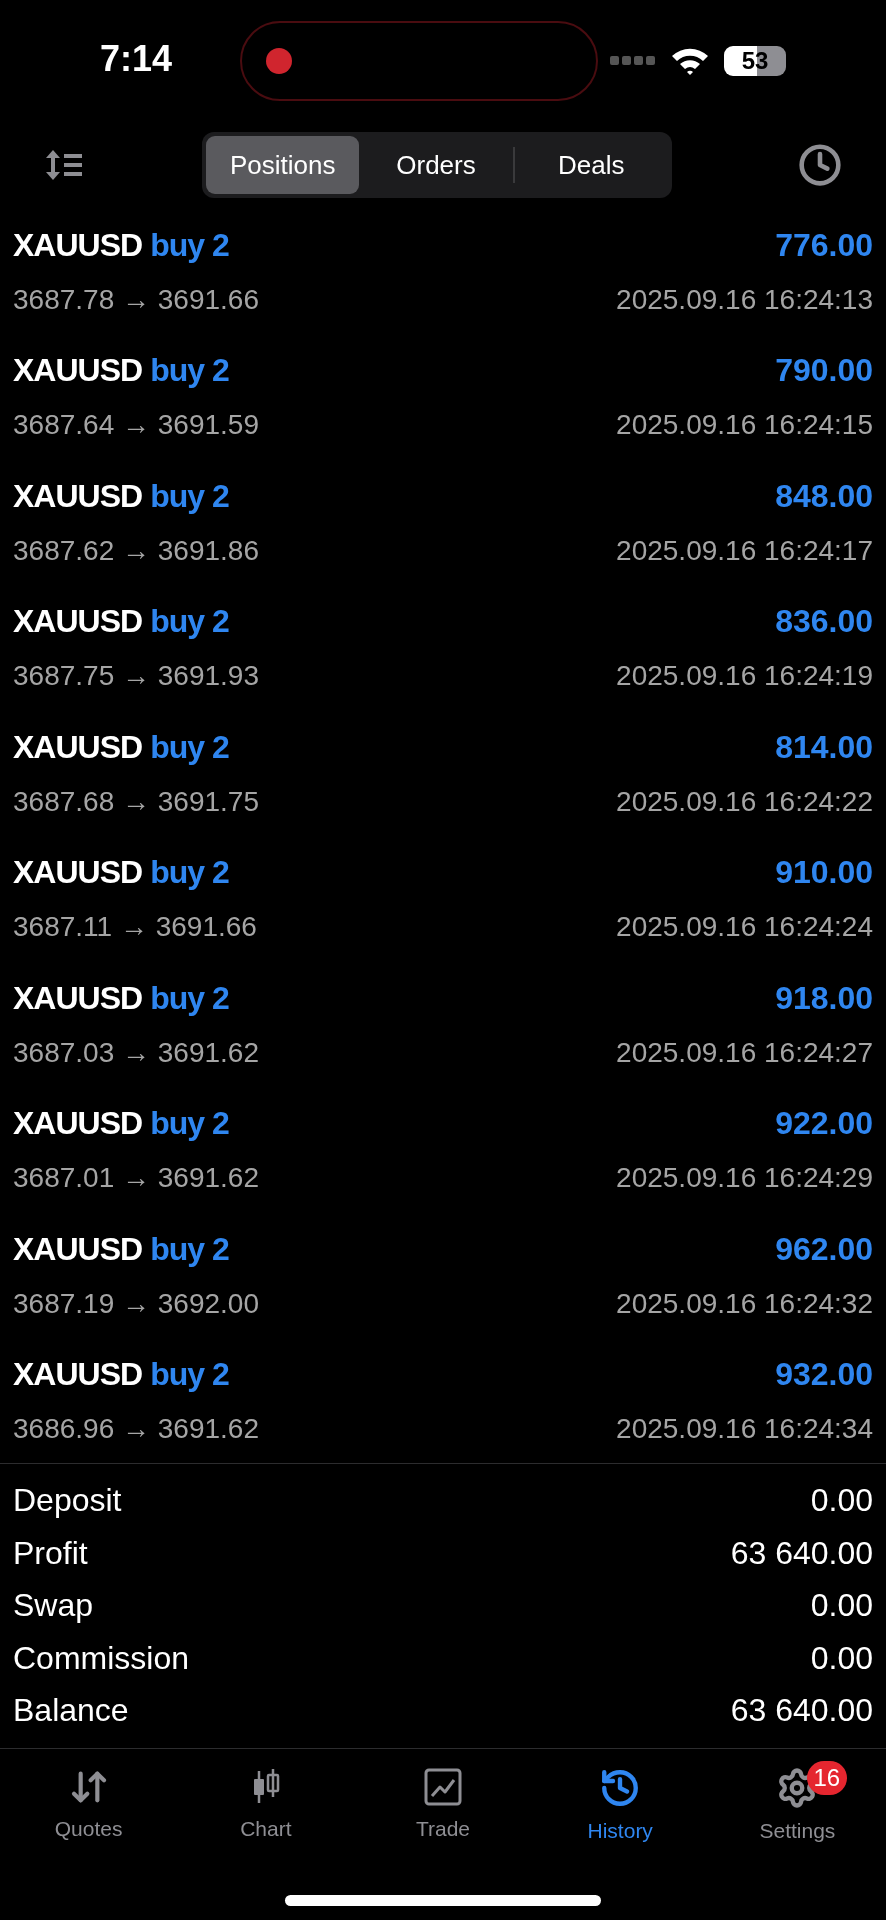 The image size is (886, 1920). What do you see at coordinates (633, 61) in the screenshot?
I see `signal-dots-icon` at bounding box center [633, 61].